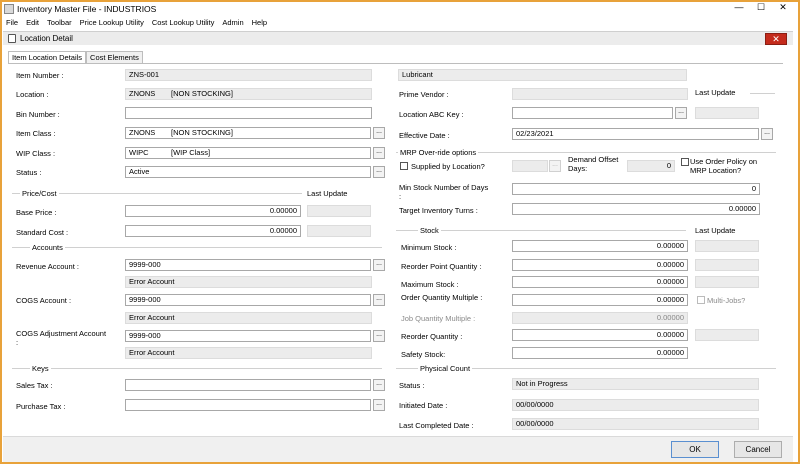  Describe the element at coordinates (248, 75) in the screenshot. I see `item-number-field: ZNS-001` at that location.